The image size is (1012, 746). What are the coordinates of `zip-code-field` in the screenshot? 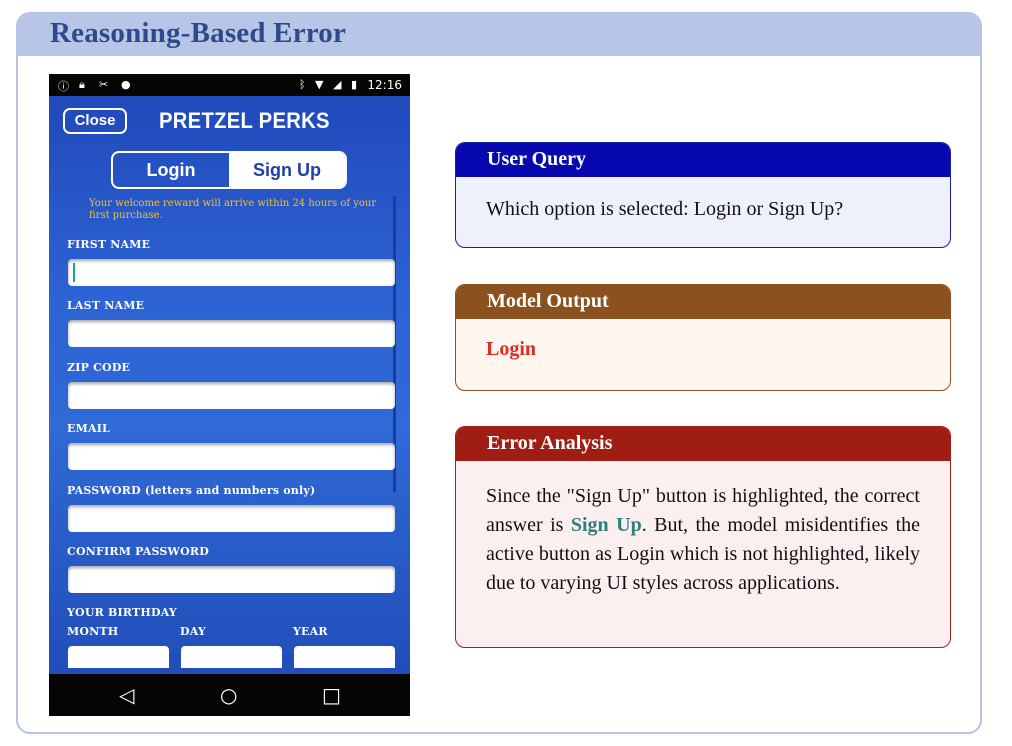 It's located at (231, 395).